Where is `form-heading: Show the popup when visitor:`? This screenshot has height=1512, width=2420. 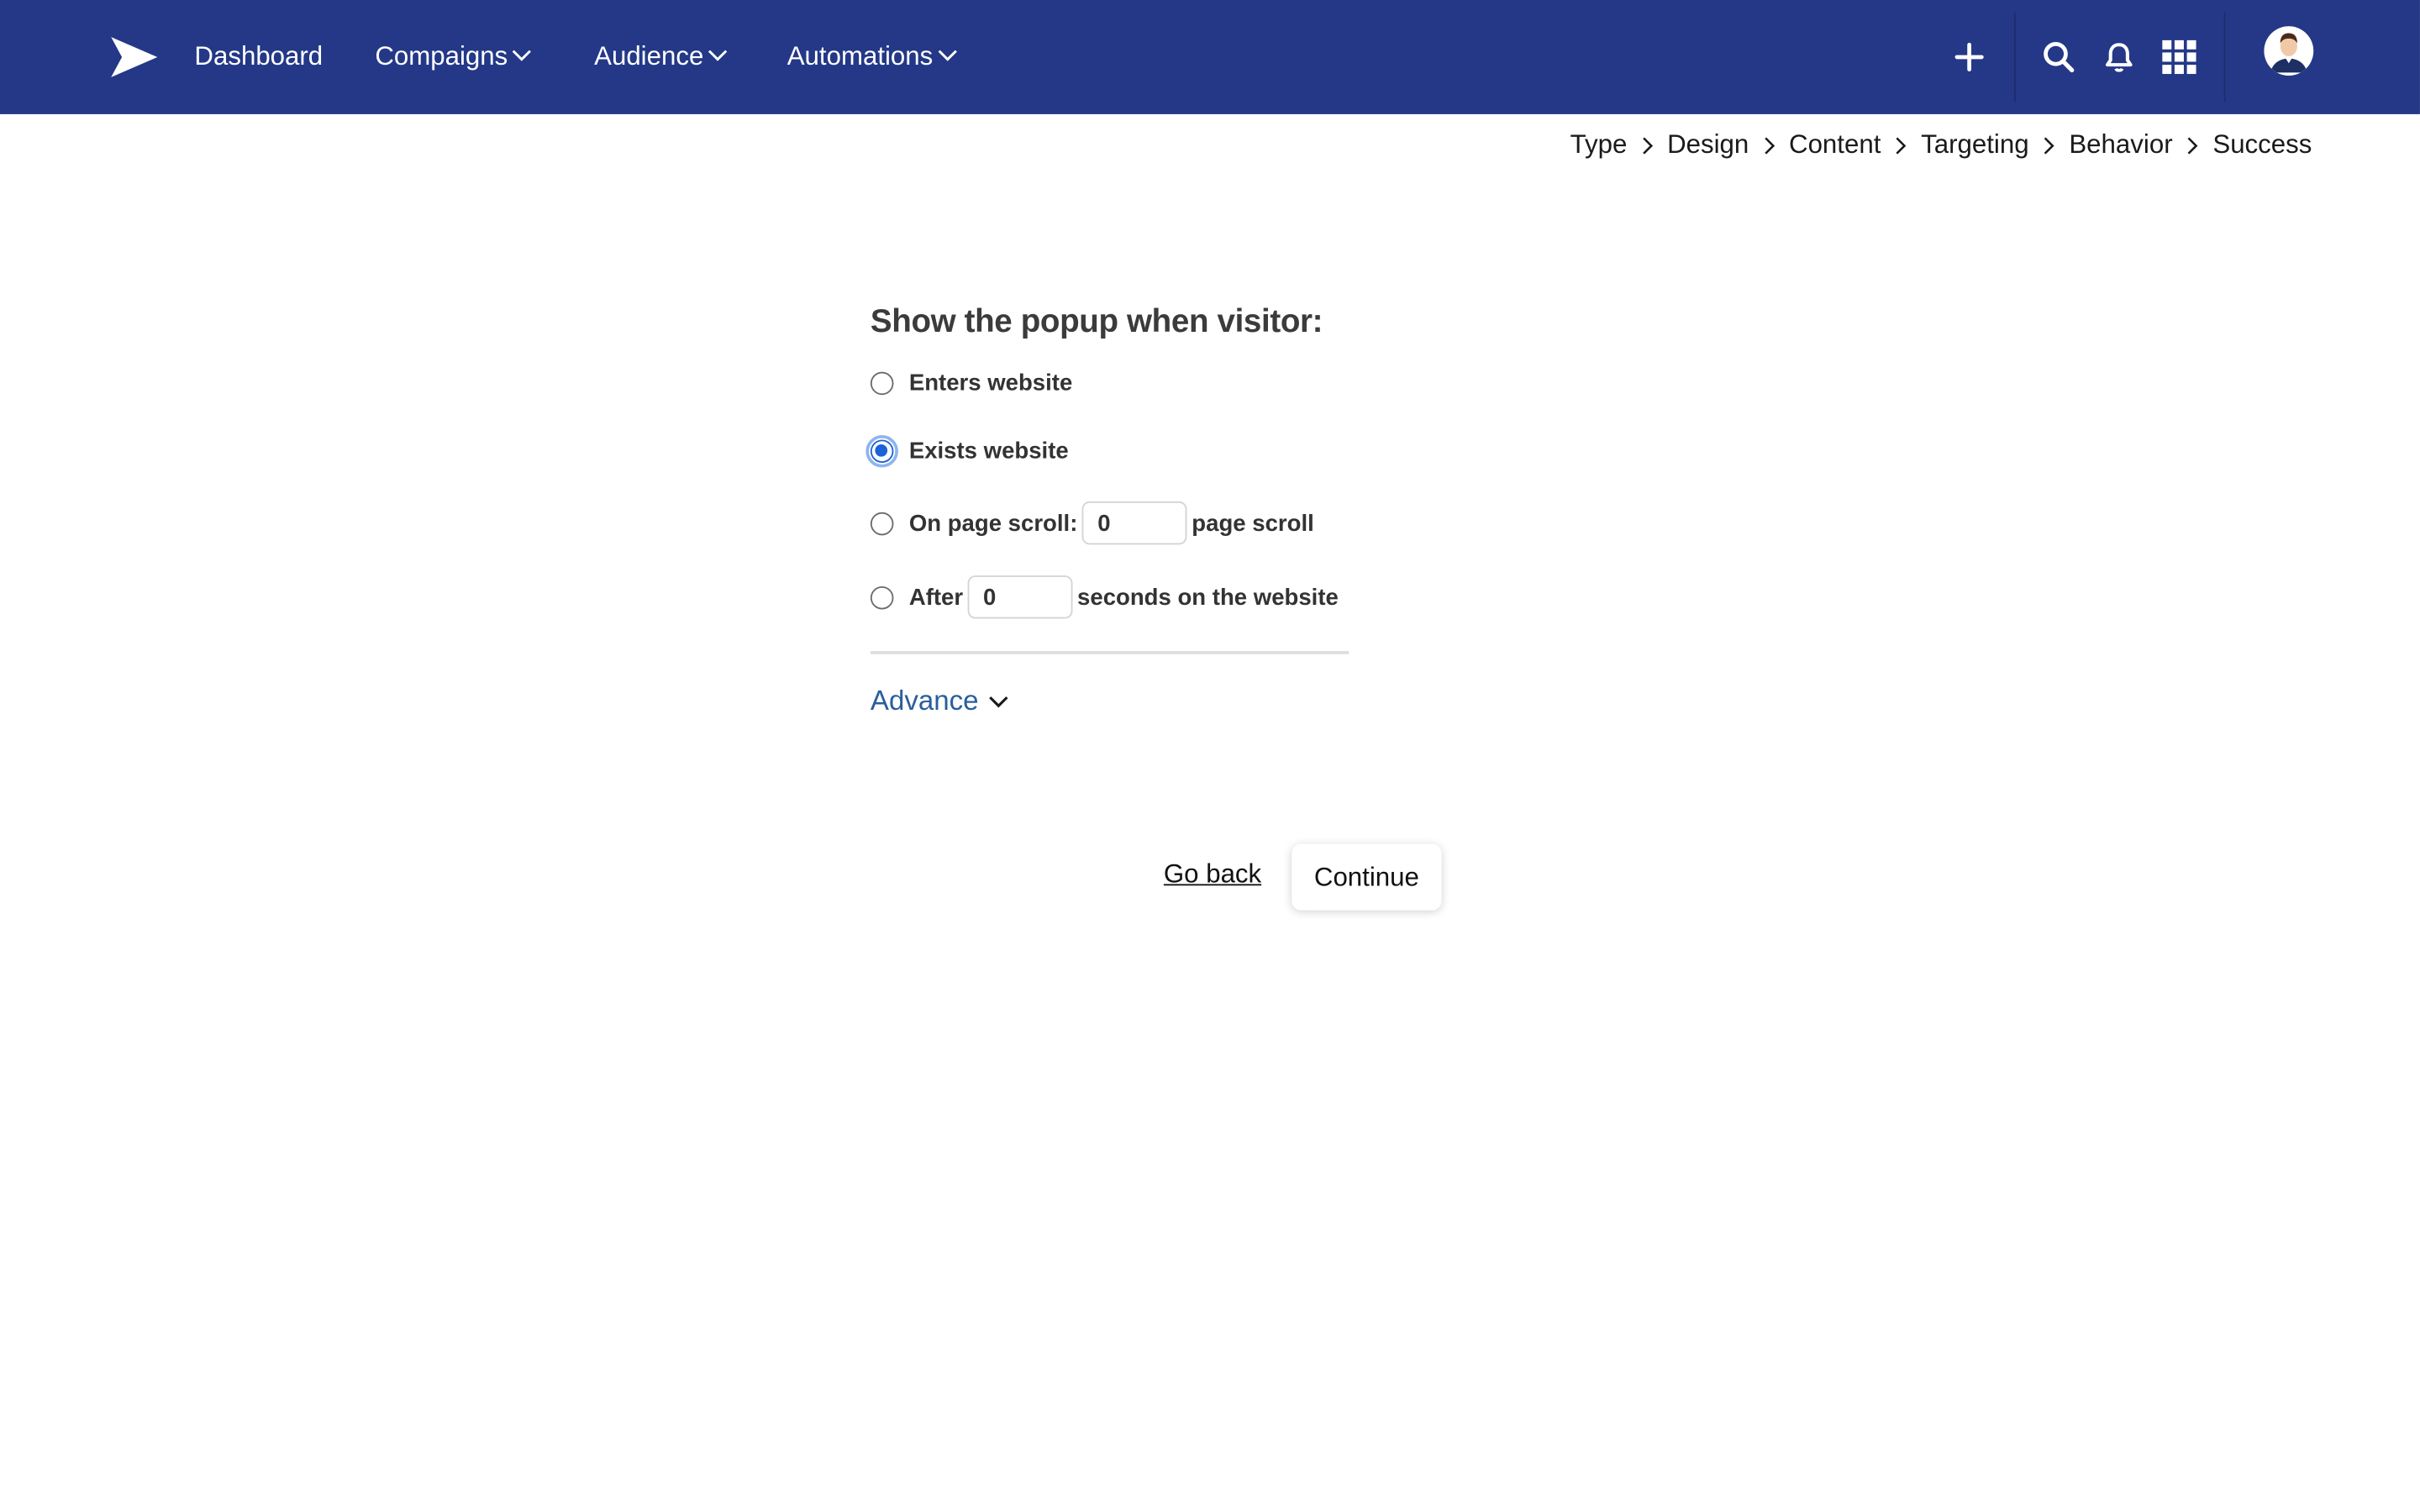
form-heading: Show the popup when visitor: is located at coordinates (1096, 321).